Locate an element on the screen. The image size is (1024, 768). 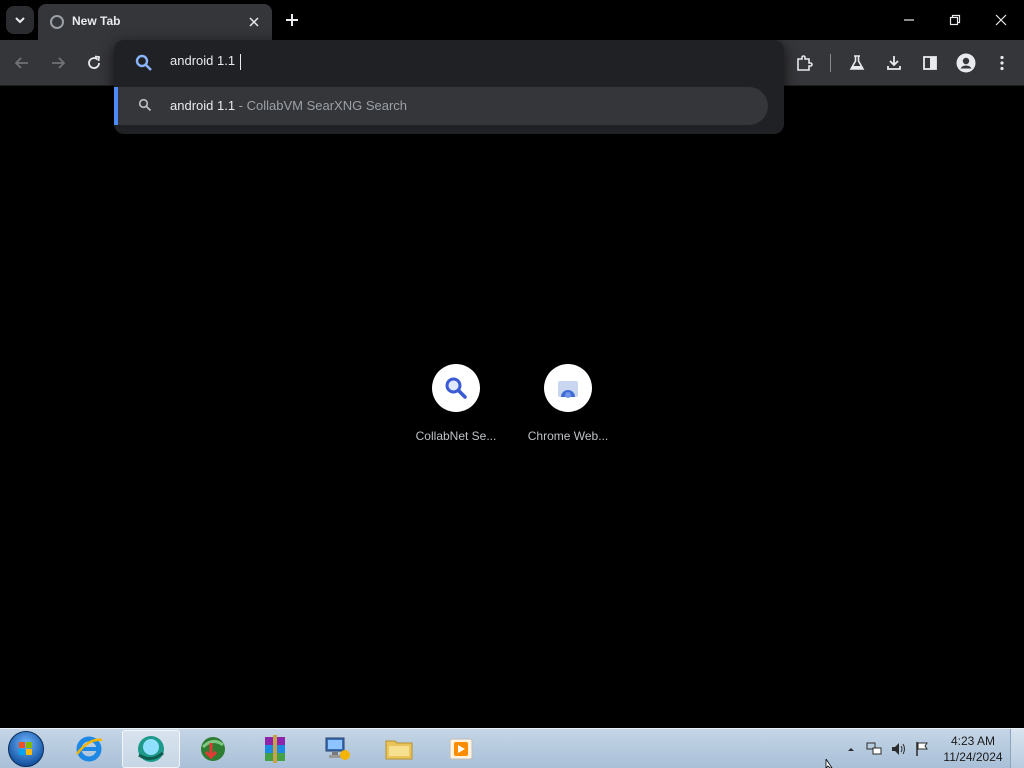
profile-icon is located at coordinates (966, 63).